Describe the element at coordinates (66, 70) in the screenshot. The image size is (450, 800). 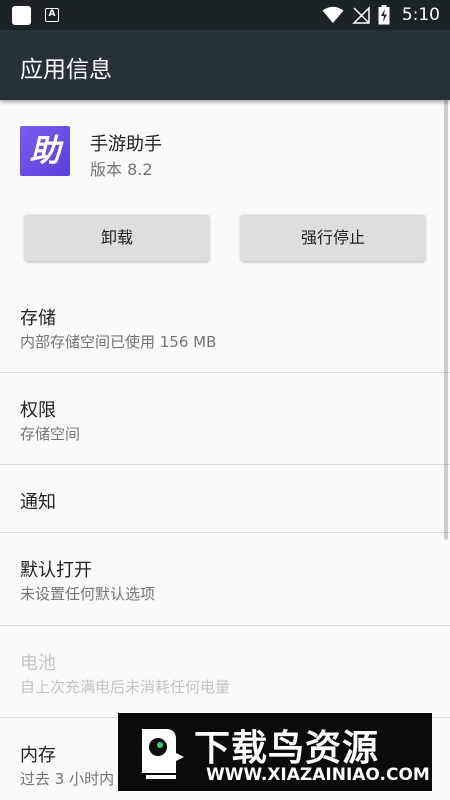
I see `page-title: 应用信息` at that location.